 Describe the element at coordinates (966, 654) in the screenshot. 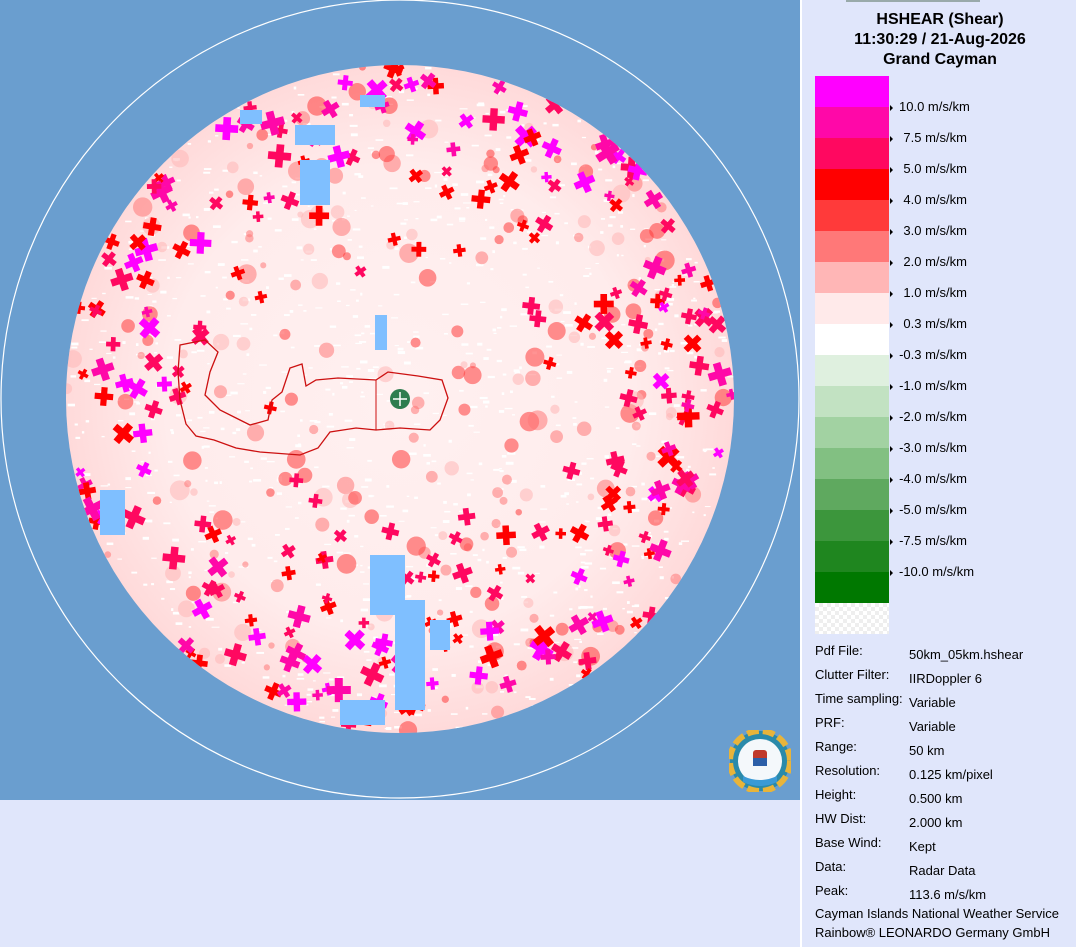

I see `info-value: 50km_05km.hshear` at that location.